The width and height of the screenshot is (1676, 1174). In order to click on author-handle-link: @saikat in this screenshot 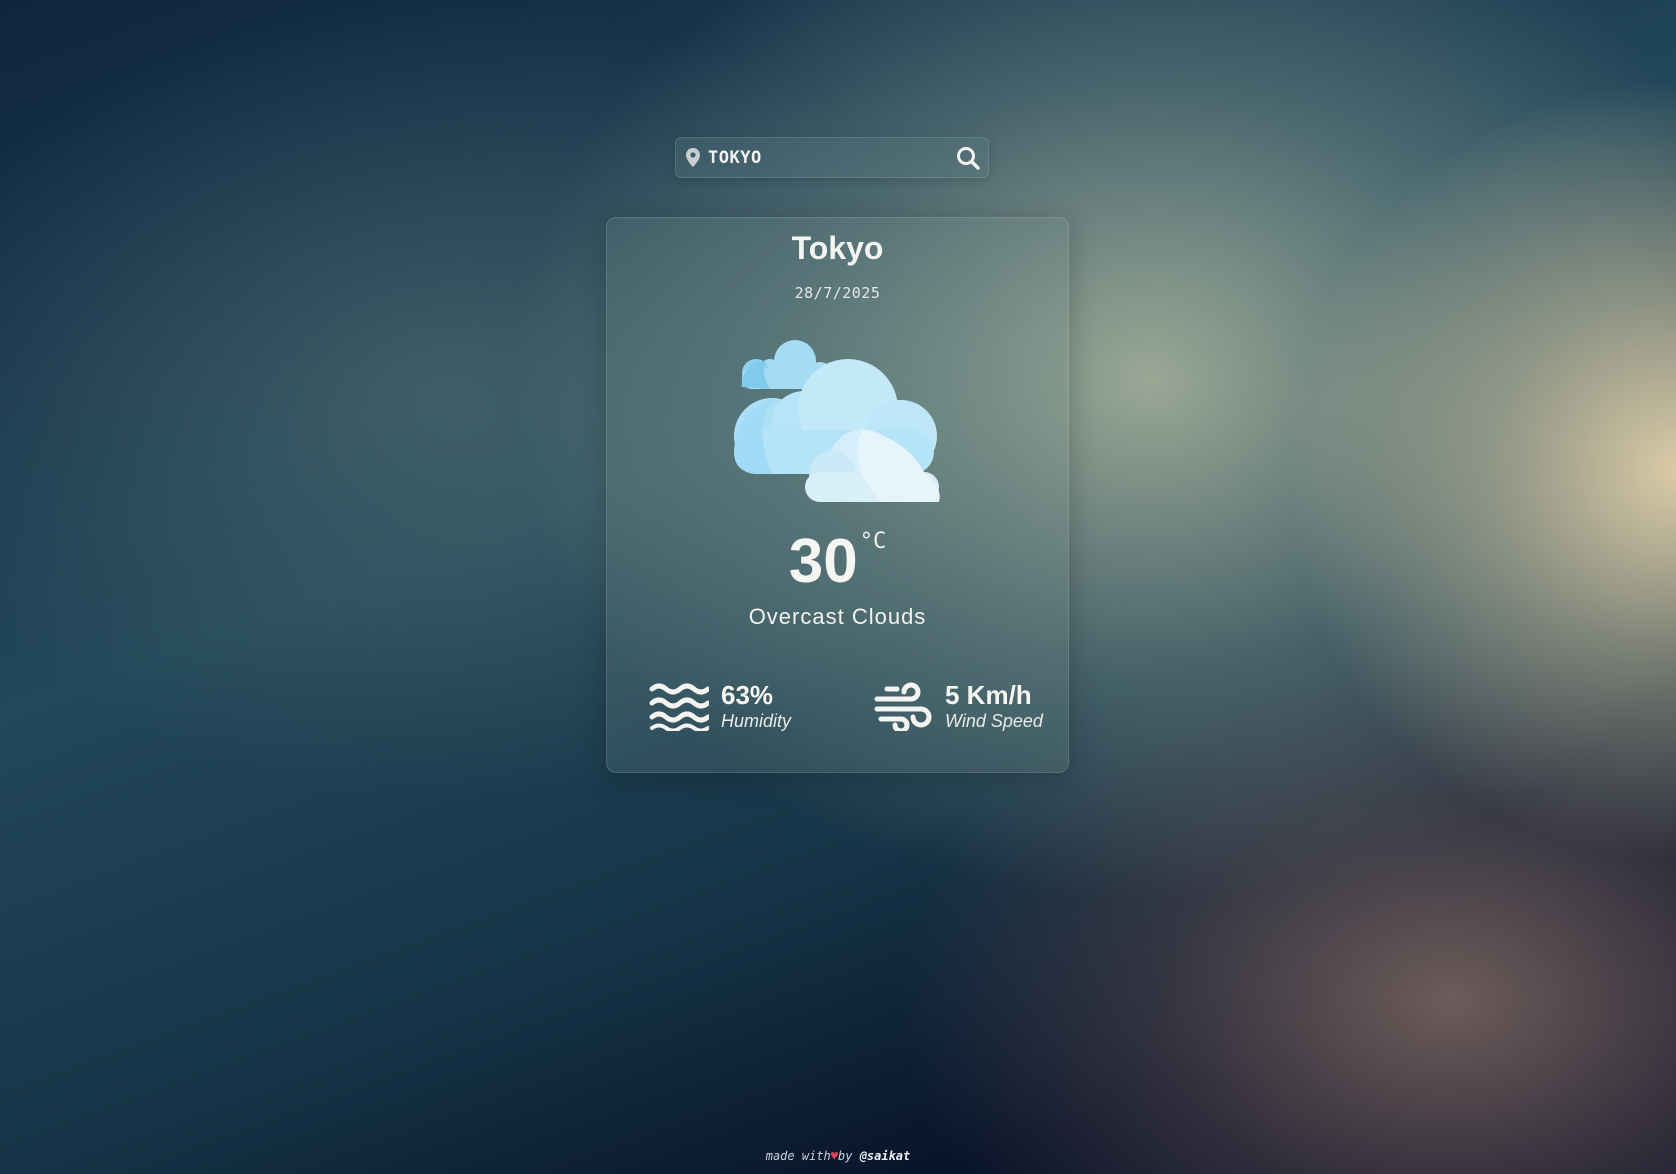, I will do `click(885, 1156)`.